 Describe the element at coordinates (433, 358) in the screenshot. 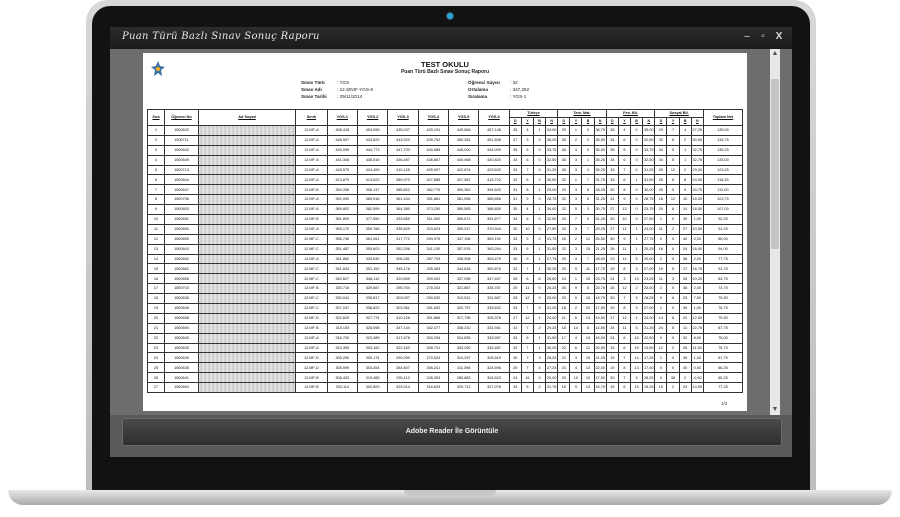

I see `table-cell: 270,524` at that location.